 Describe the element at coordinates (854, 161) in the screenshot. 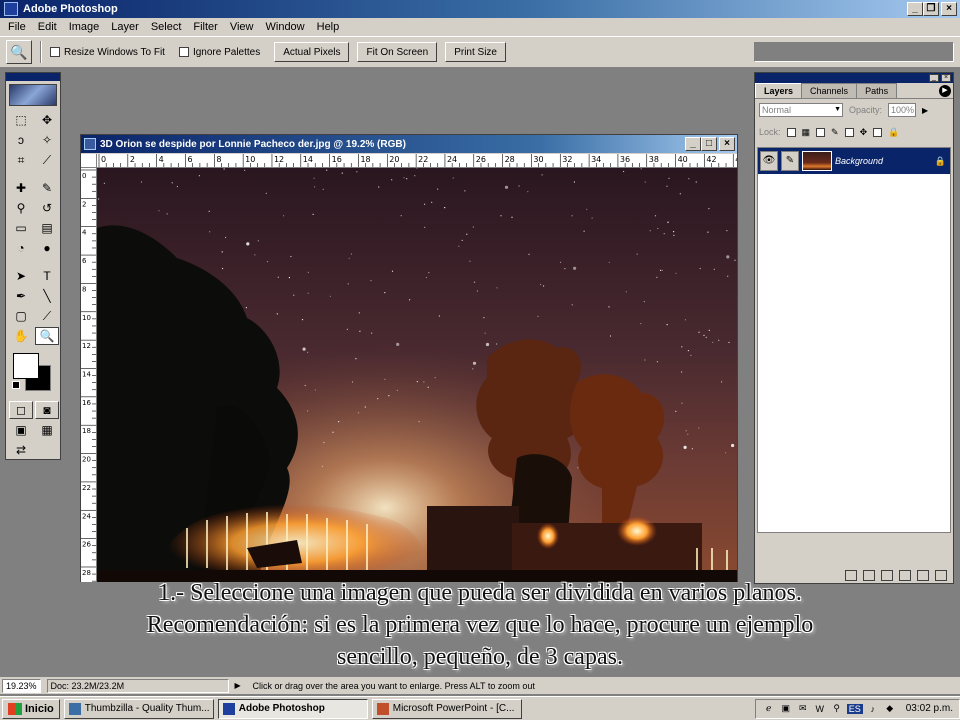

I see `layer-row-background: 👁 ✎ Background 🔒` at that location.